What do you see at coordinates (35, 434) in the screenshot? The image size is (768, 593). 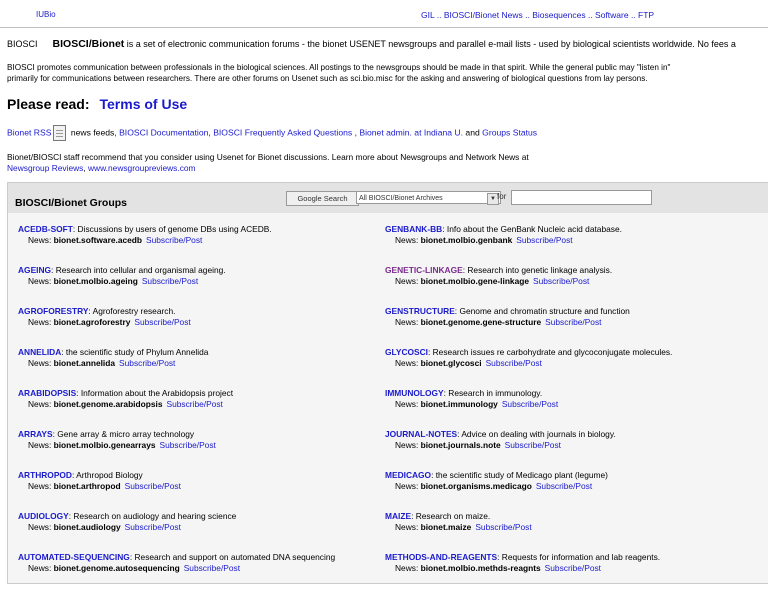 I see `group-name-link: ARRAYS` at bounding box center [35, 434].